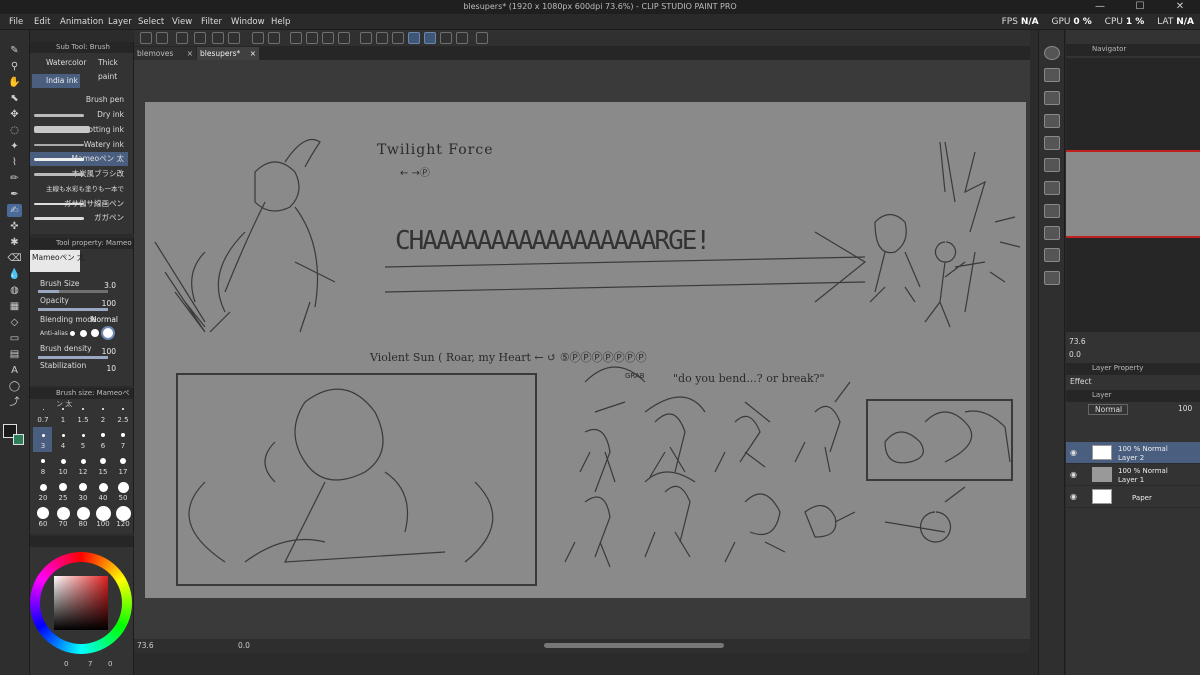 This screenshot has height=675, width=1200. What do you see at coordinates (82, 517) in the screenshot?
I see `brush-size-cell: 80` at bounding box center [82, 517].